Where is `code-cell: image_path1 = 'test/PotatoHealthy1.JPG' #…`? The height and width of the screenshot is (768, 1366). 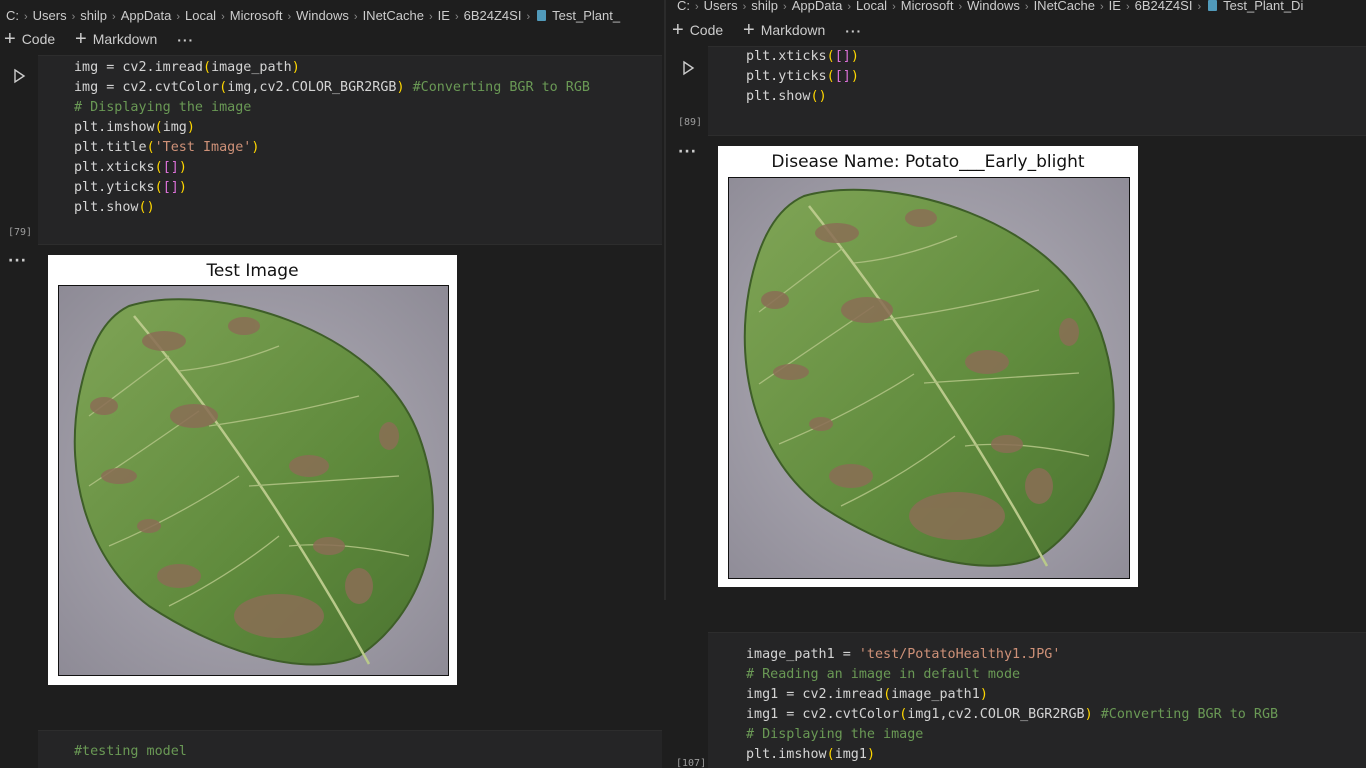 code-cell: image_path1 = 'test/PotatoHealthy1.JPG' #… is located at coordinates (1037, 700).